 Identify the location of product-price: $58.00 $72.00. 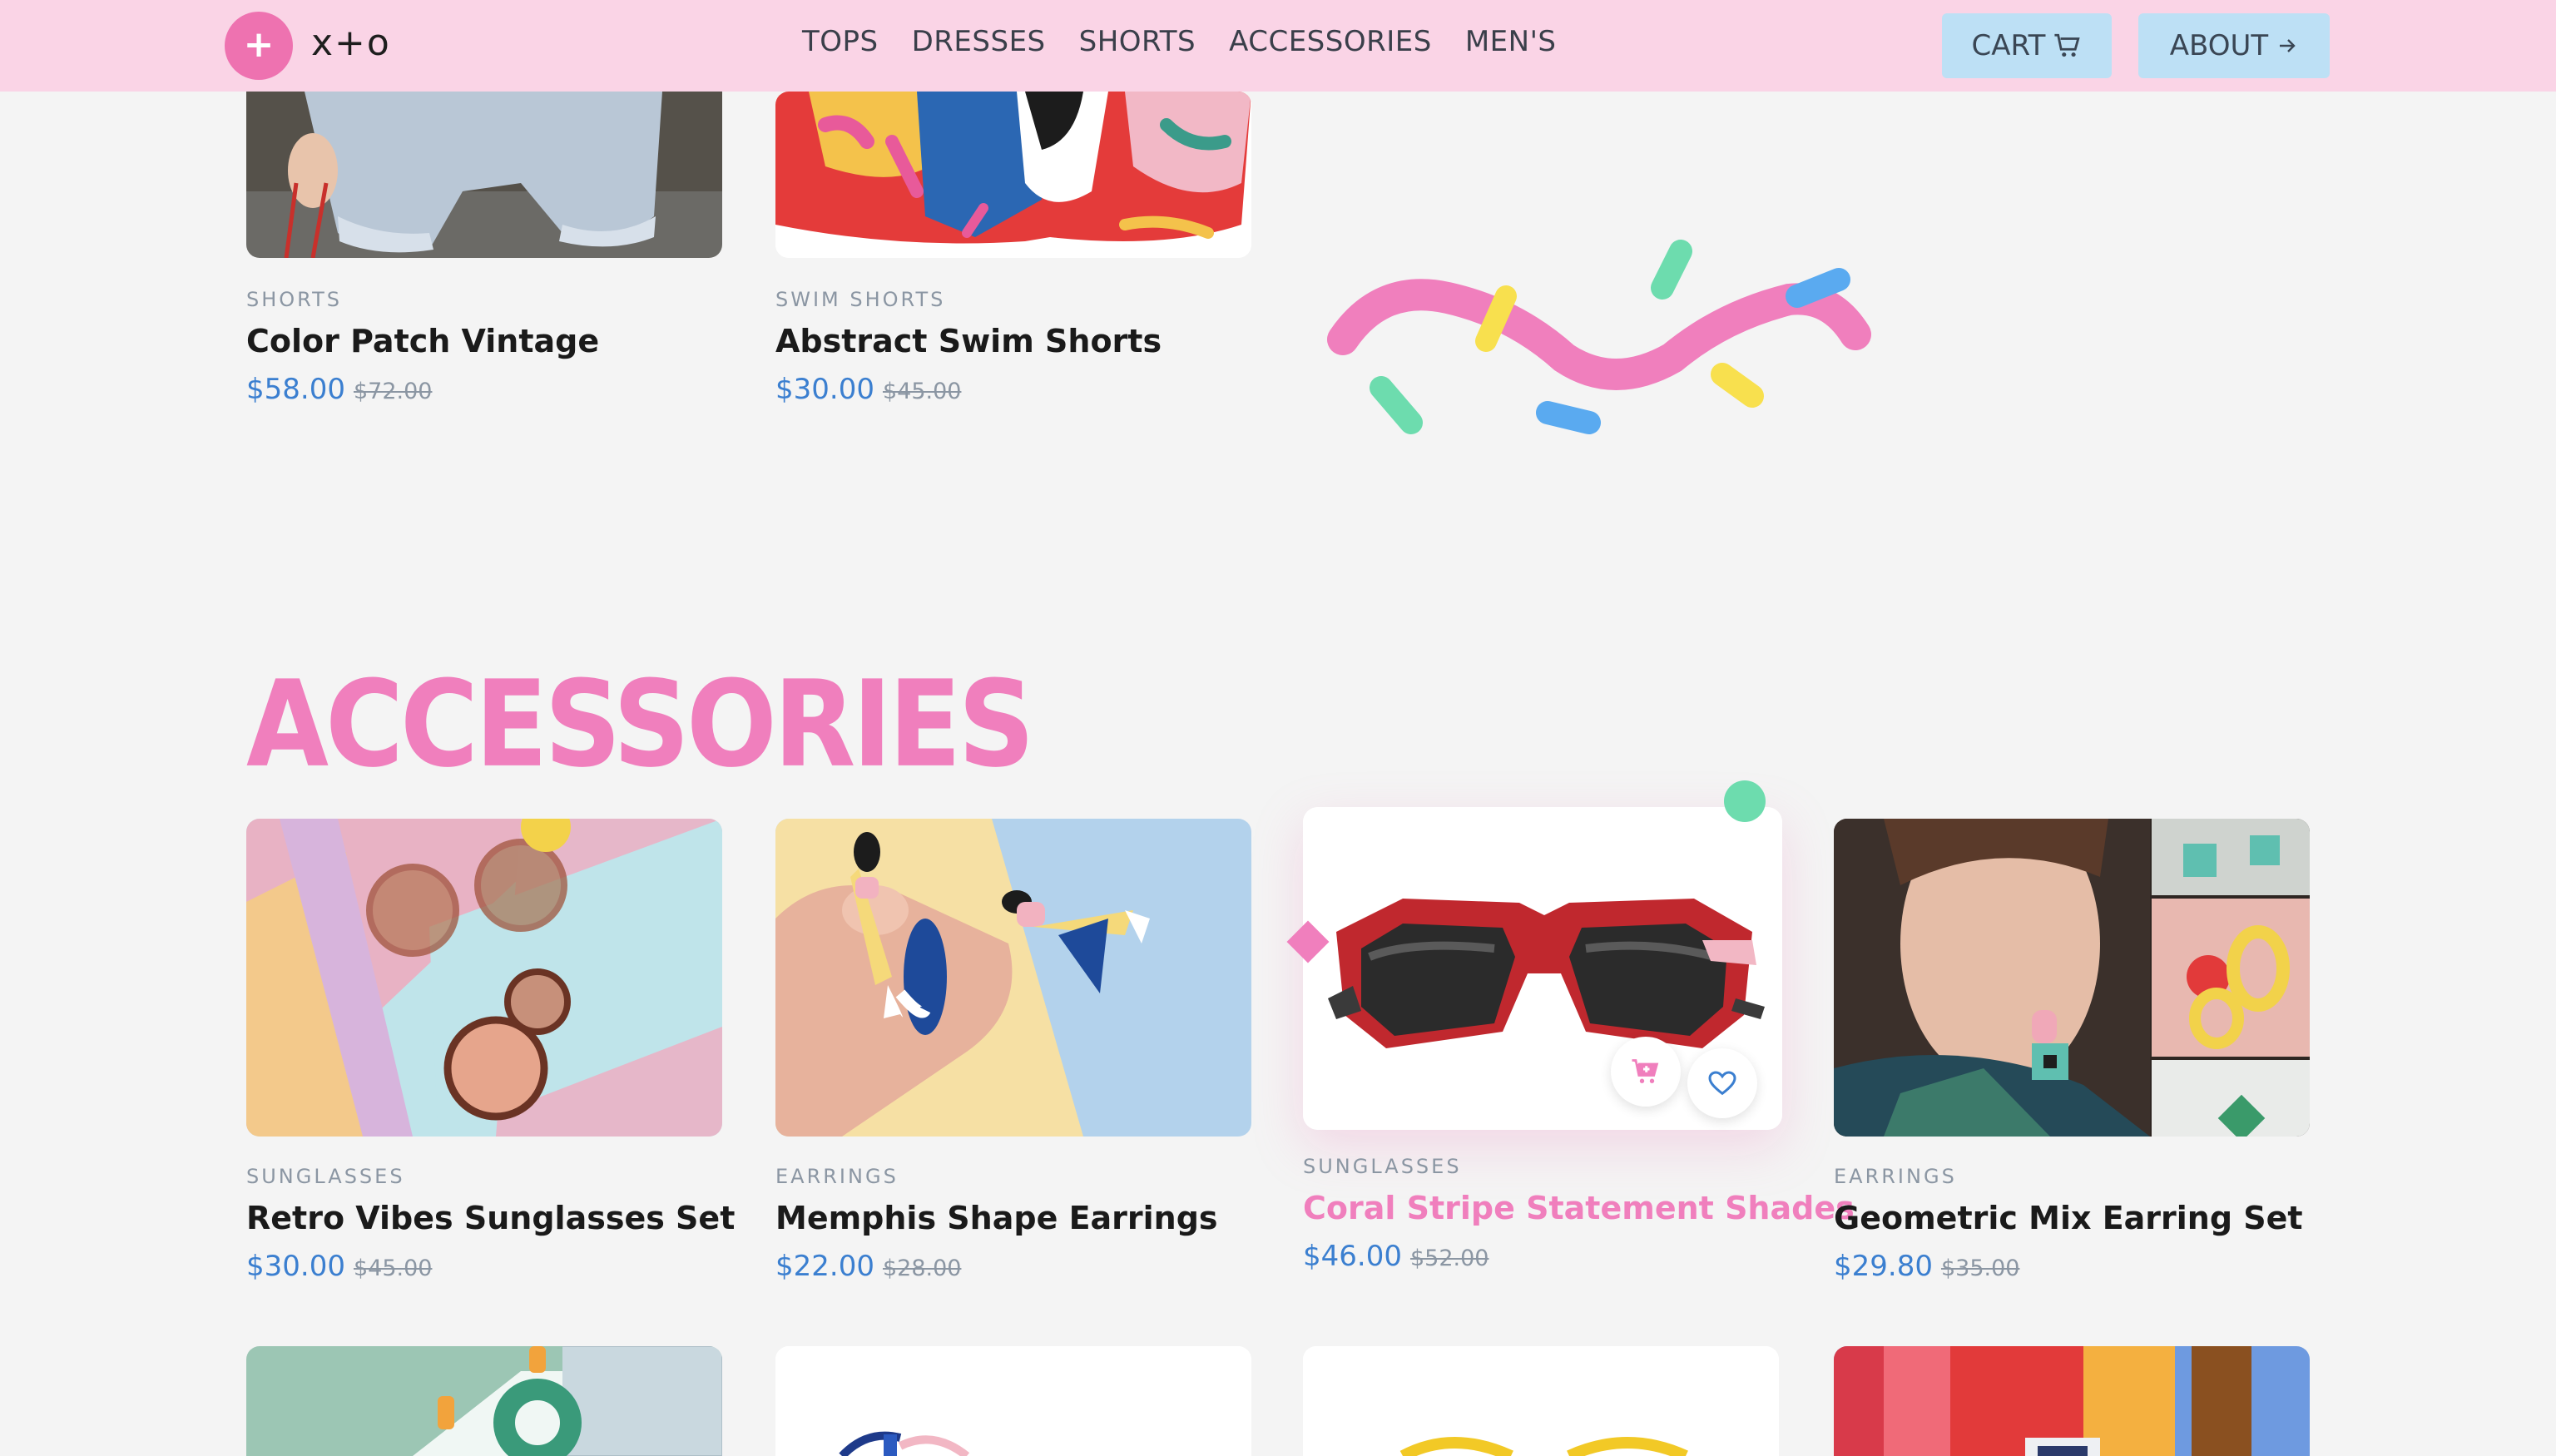
(339, 389).